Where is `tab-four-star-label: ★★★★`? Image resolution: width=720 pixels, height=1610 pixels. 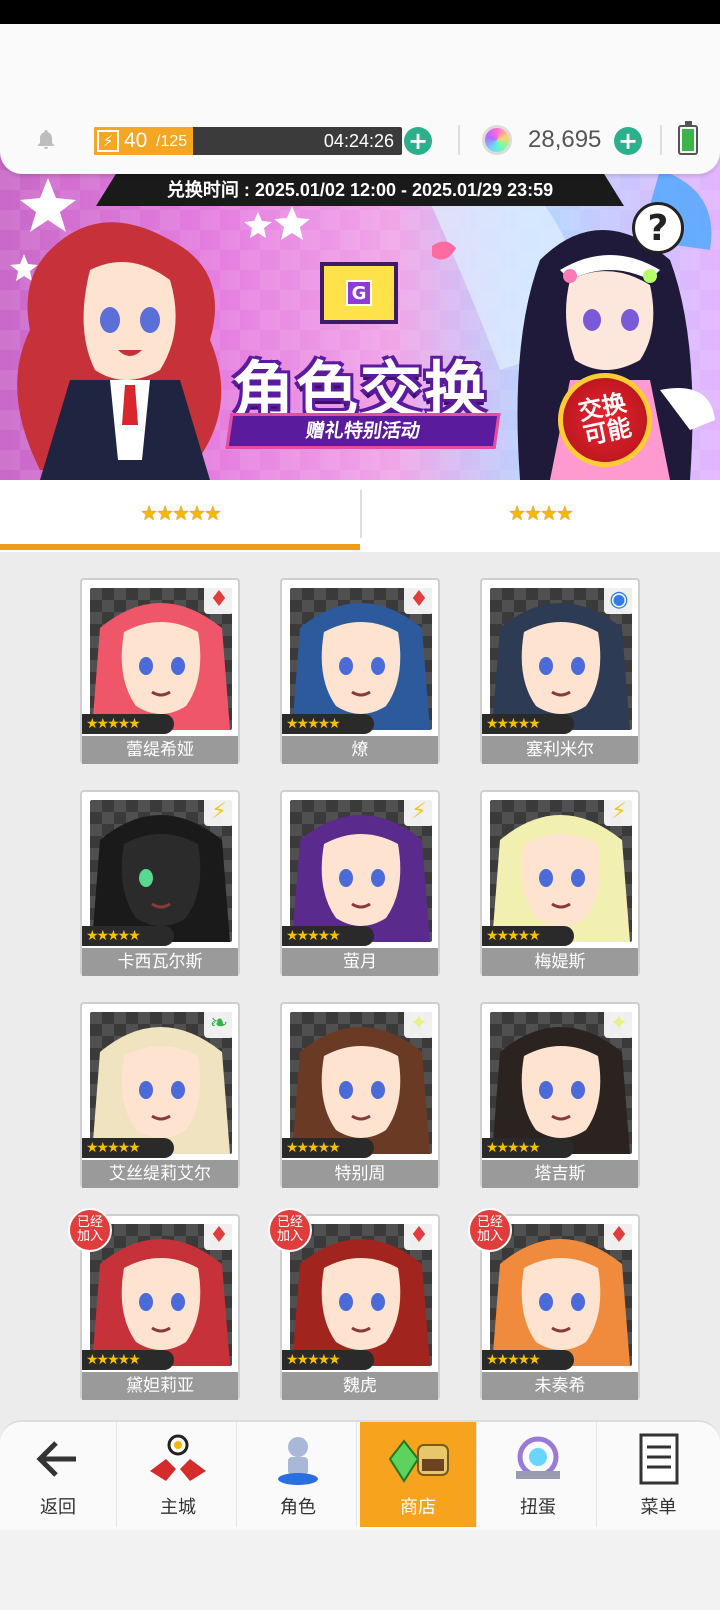 tab-four-star-label: ★★★★ is located at coordinates (541, 513).